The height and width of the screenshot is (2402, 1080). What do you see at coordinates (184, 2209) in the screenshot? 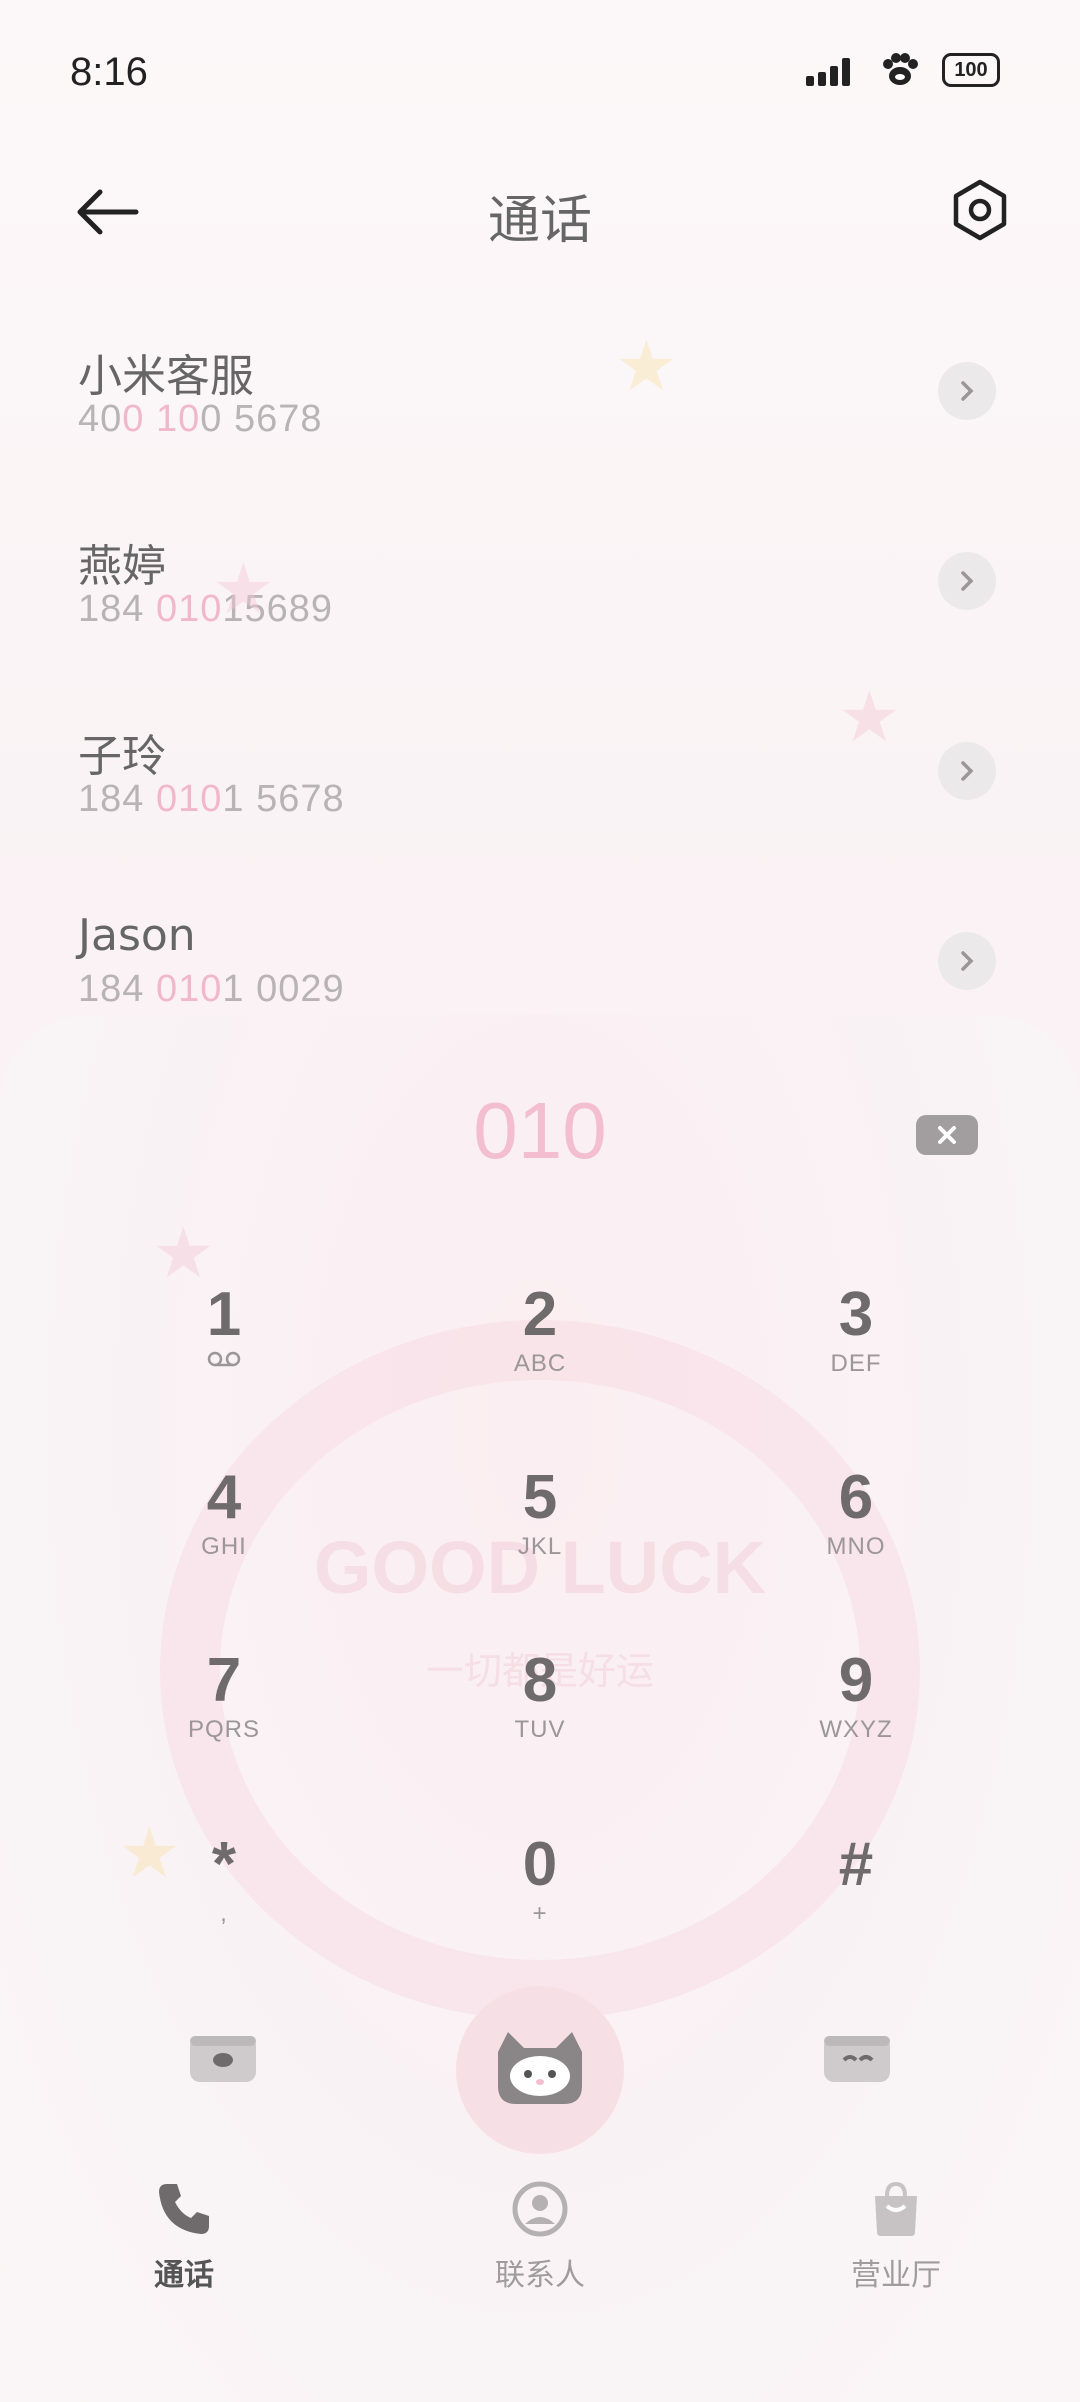
I see `phone-icon` at bounding box center [184, 2209].